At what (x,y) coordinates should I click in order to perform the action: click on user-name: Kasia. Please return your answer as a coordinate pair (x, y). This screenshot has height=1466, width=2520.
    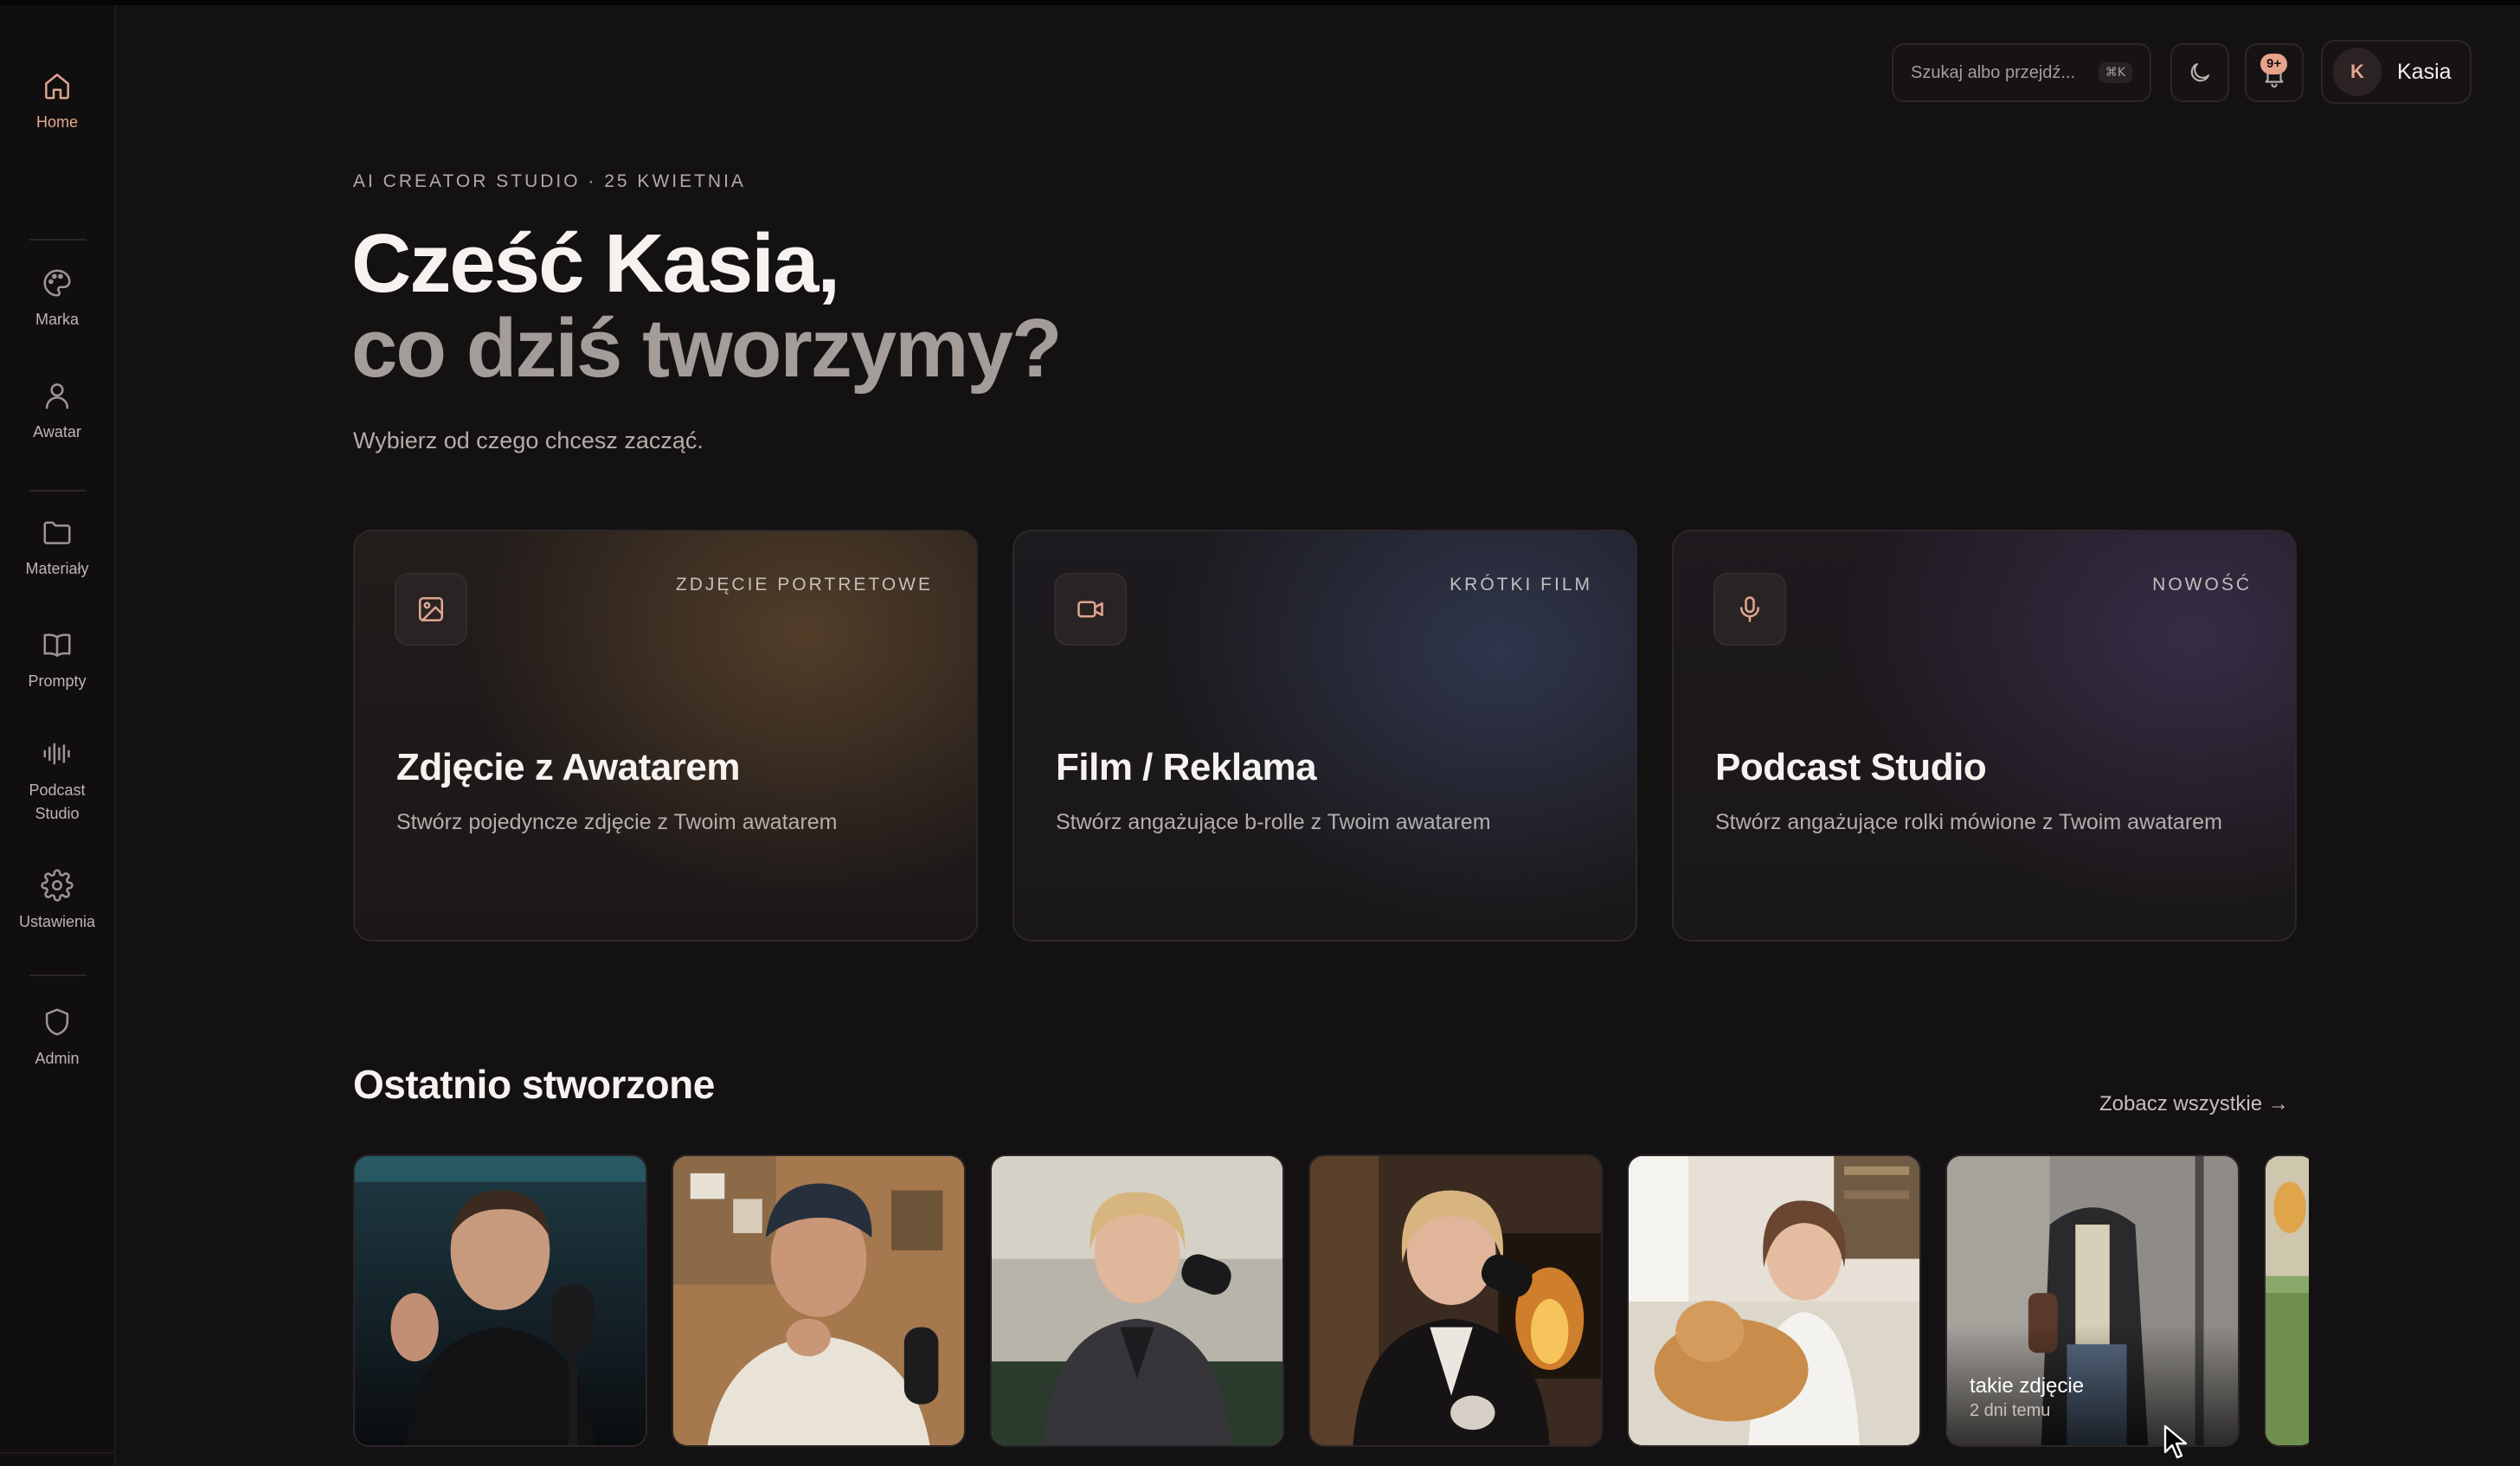
    Looking at the image, I should click on (2424, 71).